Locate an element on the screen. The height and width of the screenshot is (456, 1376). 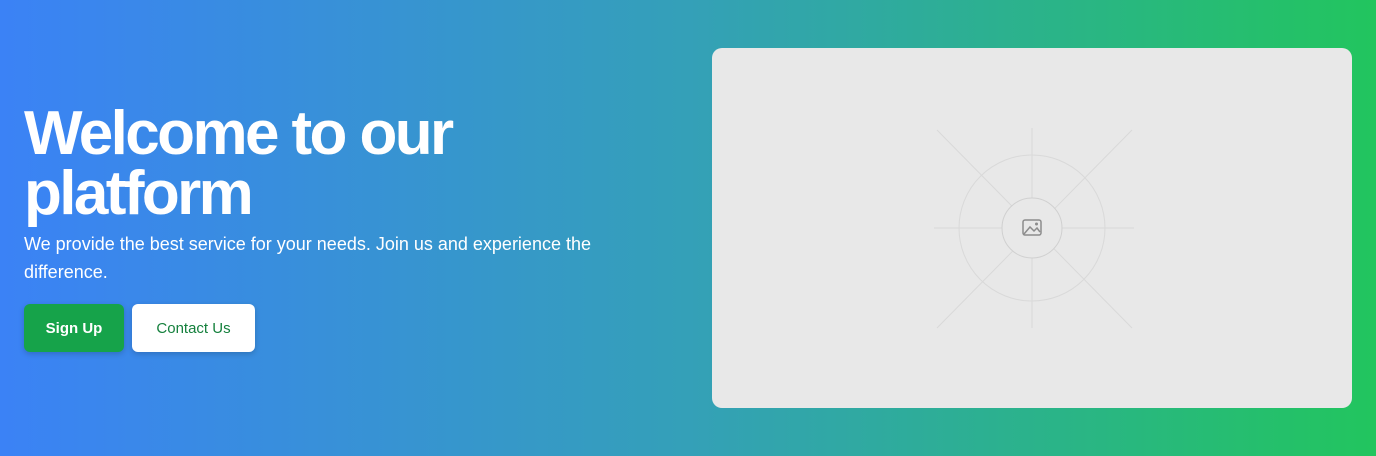
contact-us-button: Contact Us is located at coordinates (193, 328).